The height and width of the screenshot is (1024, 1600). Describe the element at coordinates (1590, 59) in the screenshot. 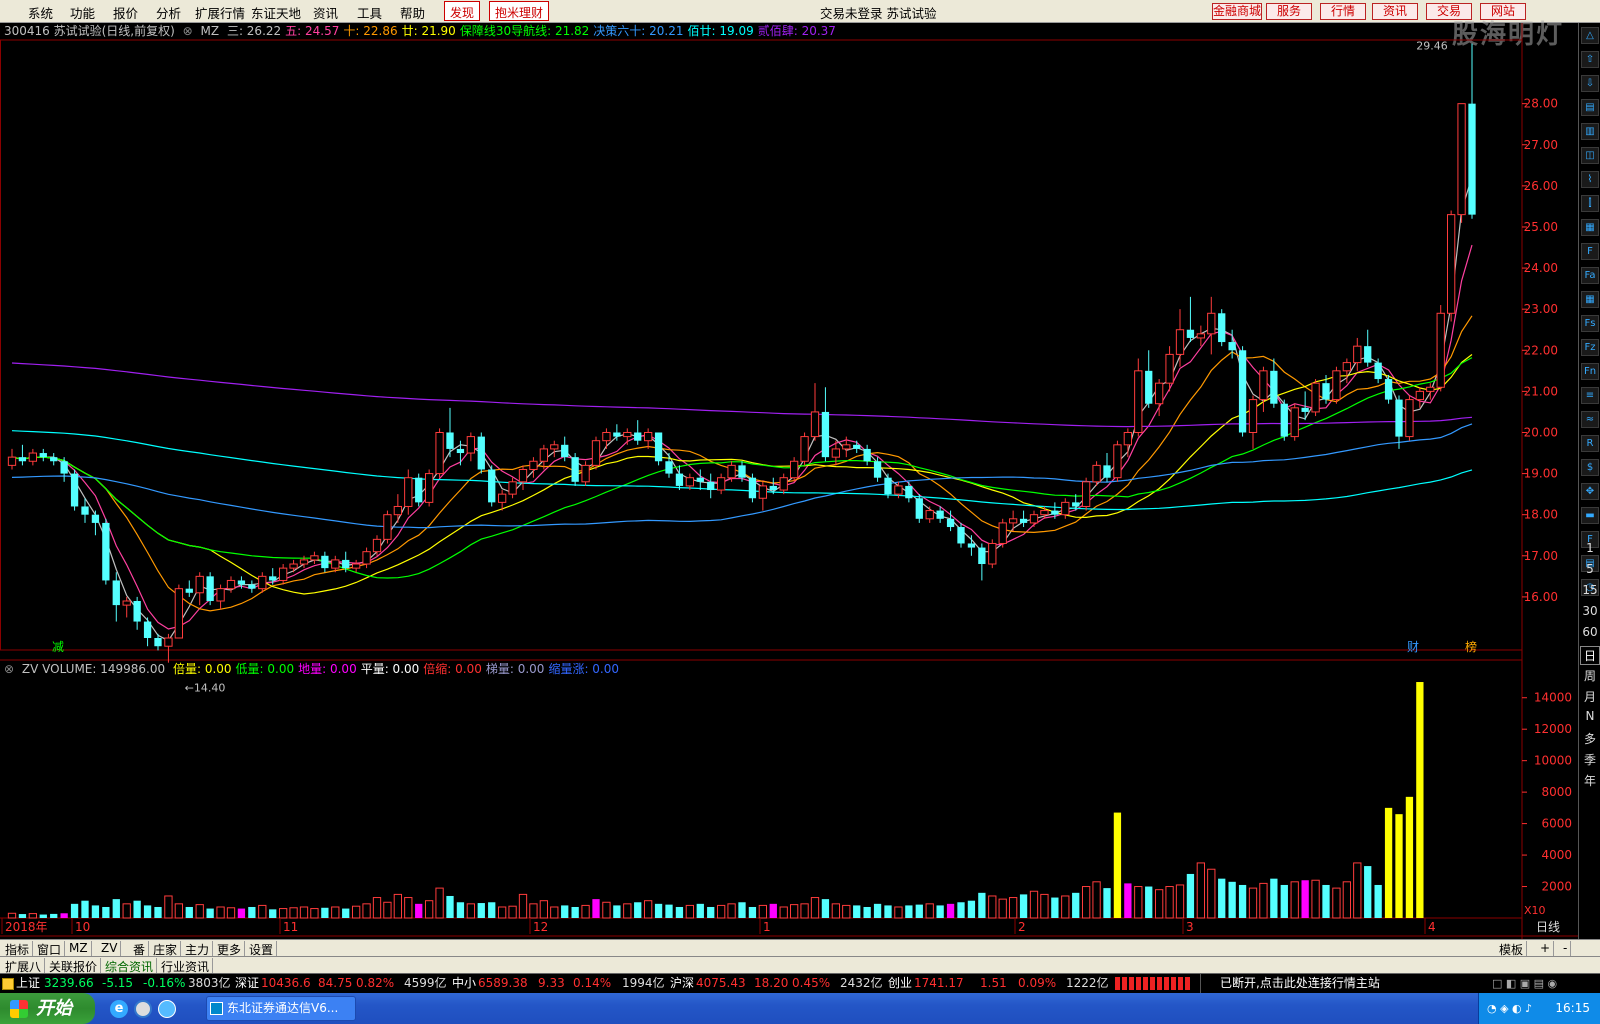

I see `toolbar-icon-1: ⇧` at that location.